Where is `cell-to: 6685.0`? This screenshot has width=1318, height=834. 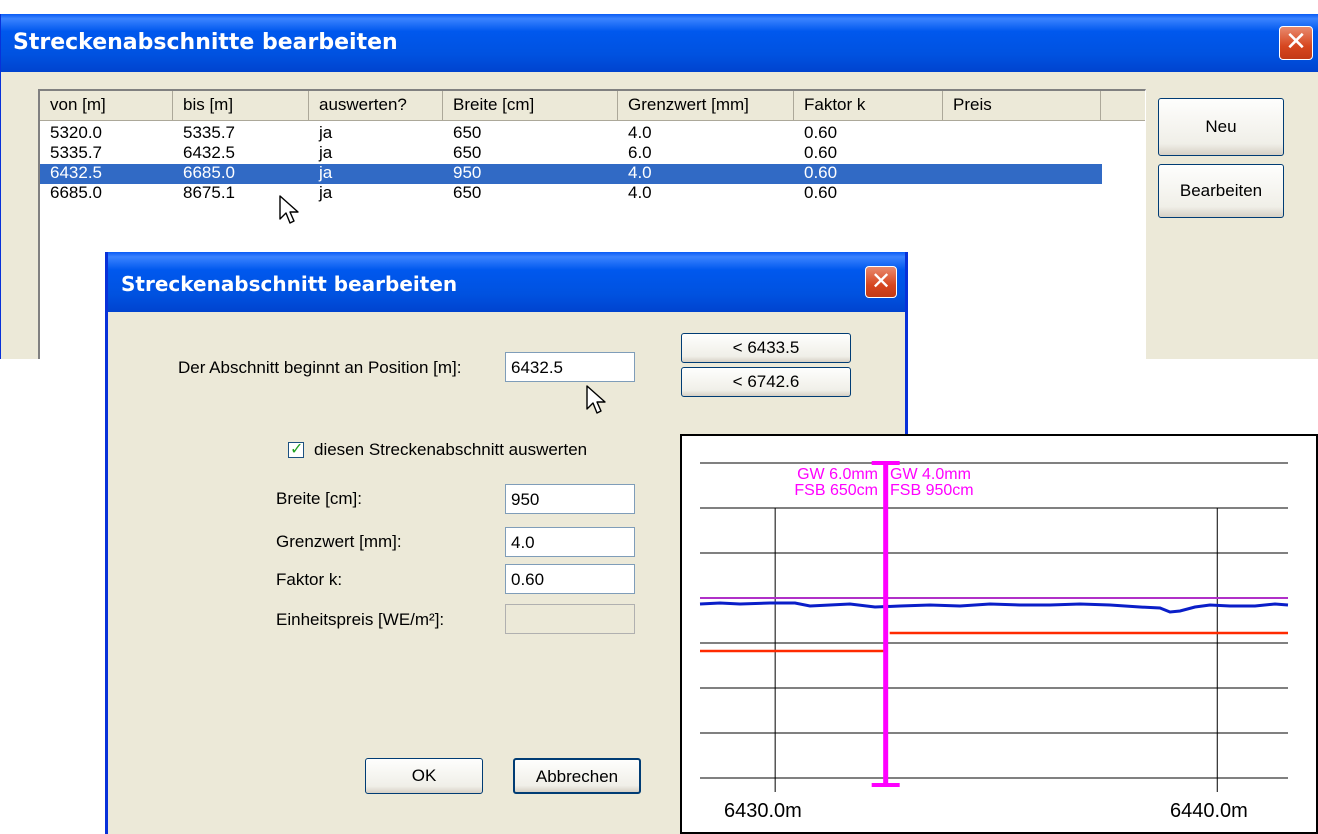
cell-to: 6685.0 is located at coordinates (209, 172).